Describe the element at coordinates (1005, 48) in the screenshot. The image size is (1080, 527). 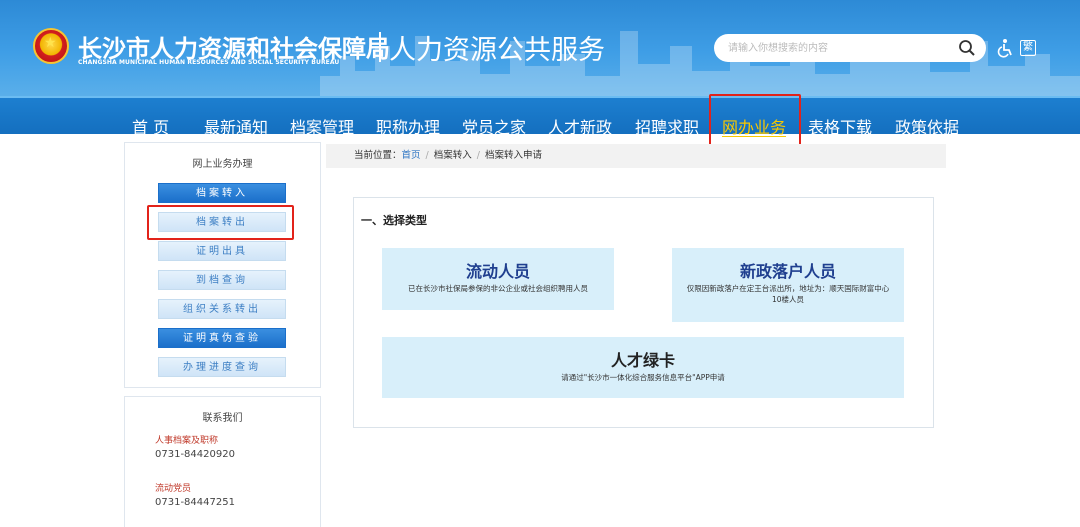
I see `accessibility-icon` at that location.